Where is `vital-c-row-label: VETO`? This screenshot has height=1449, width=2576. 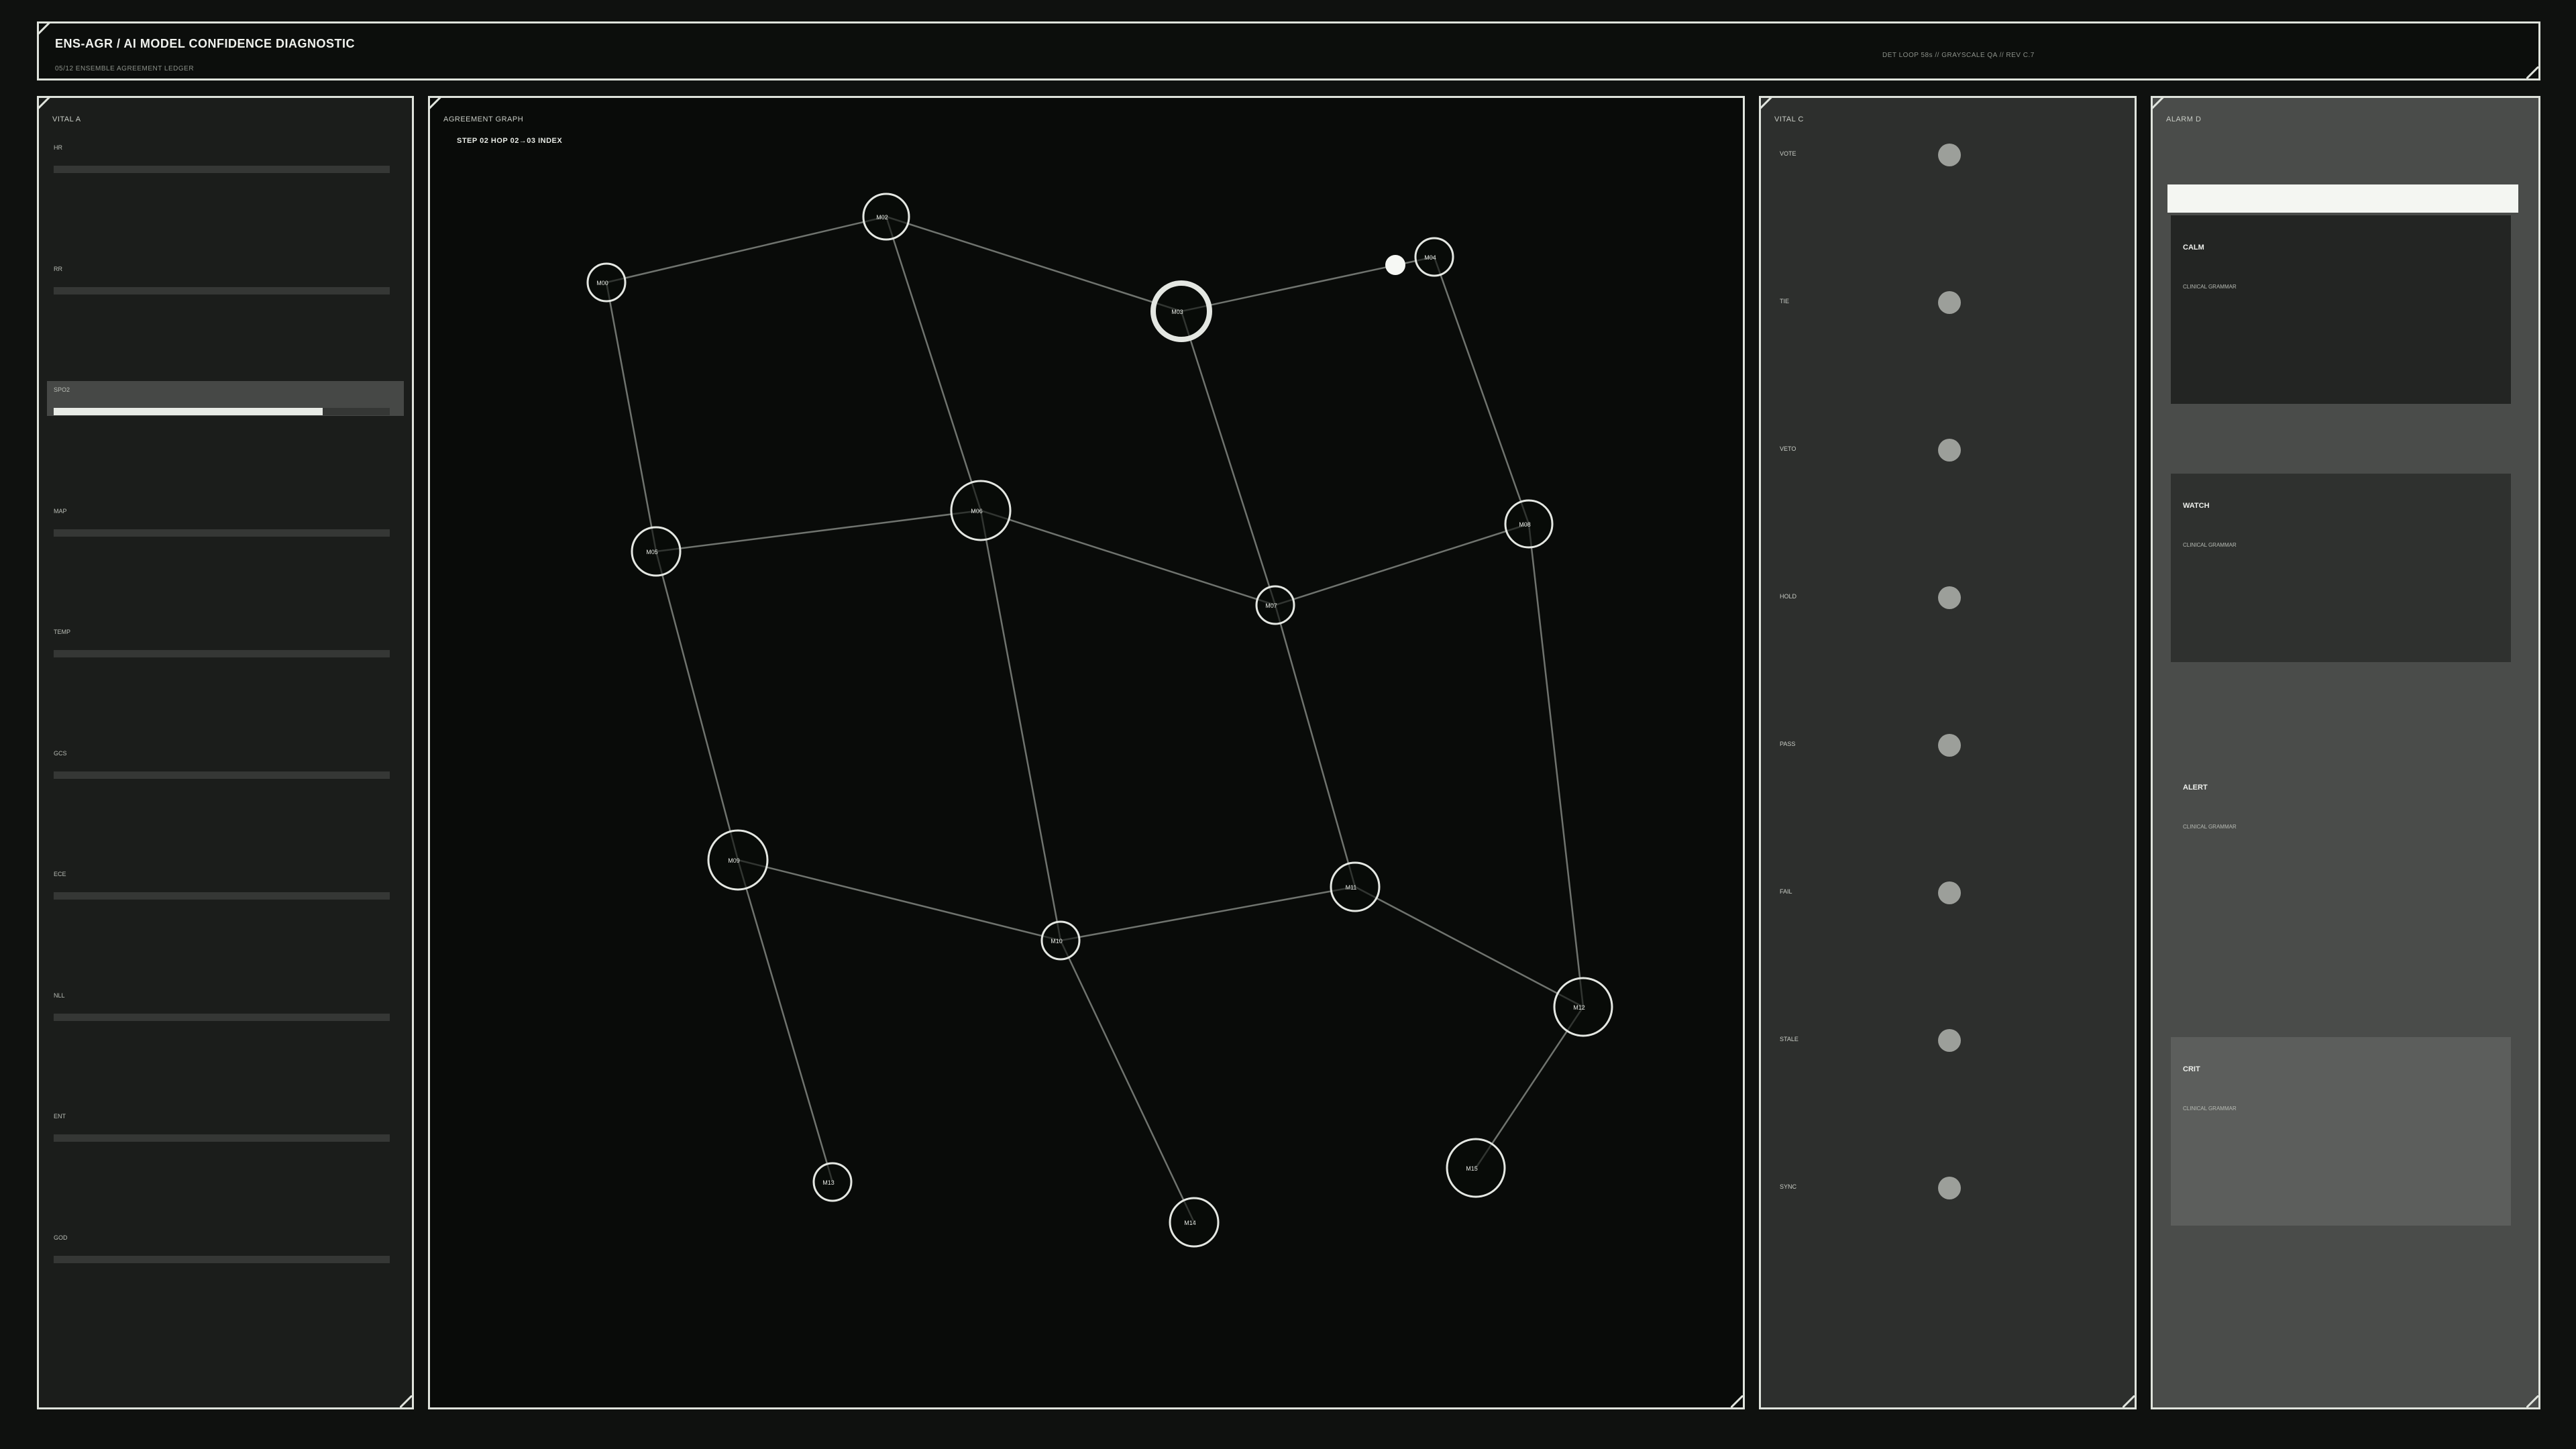 vital-c-row-label: VETO is located at coordinates (1788, 448).